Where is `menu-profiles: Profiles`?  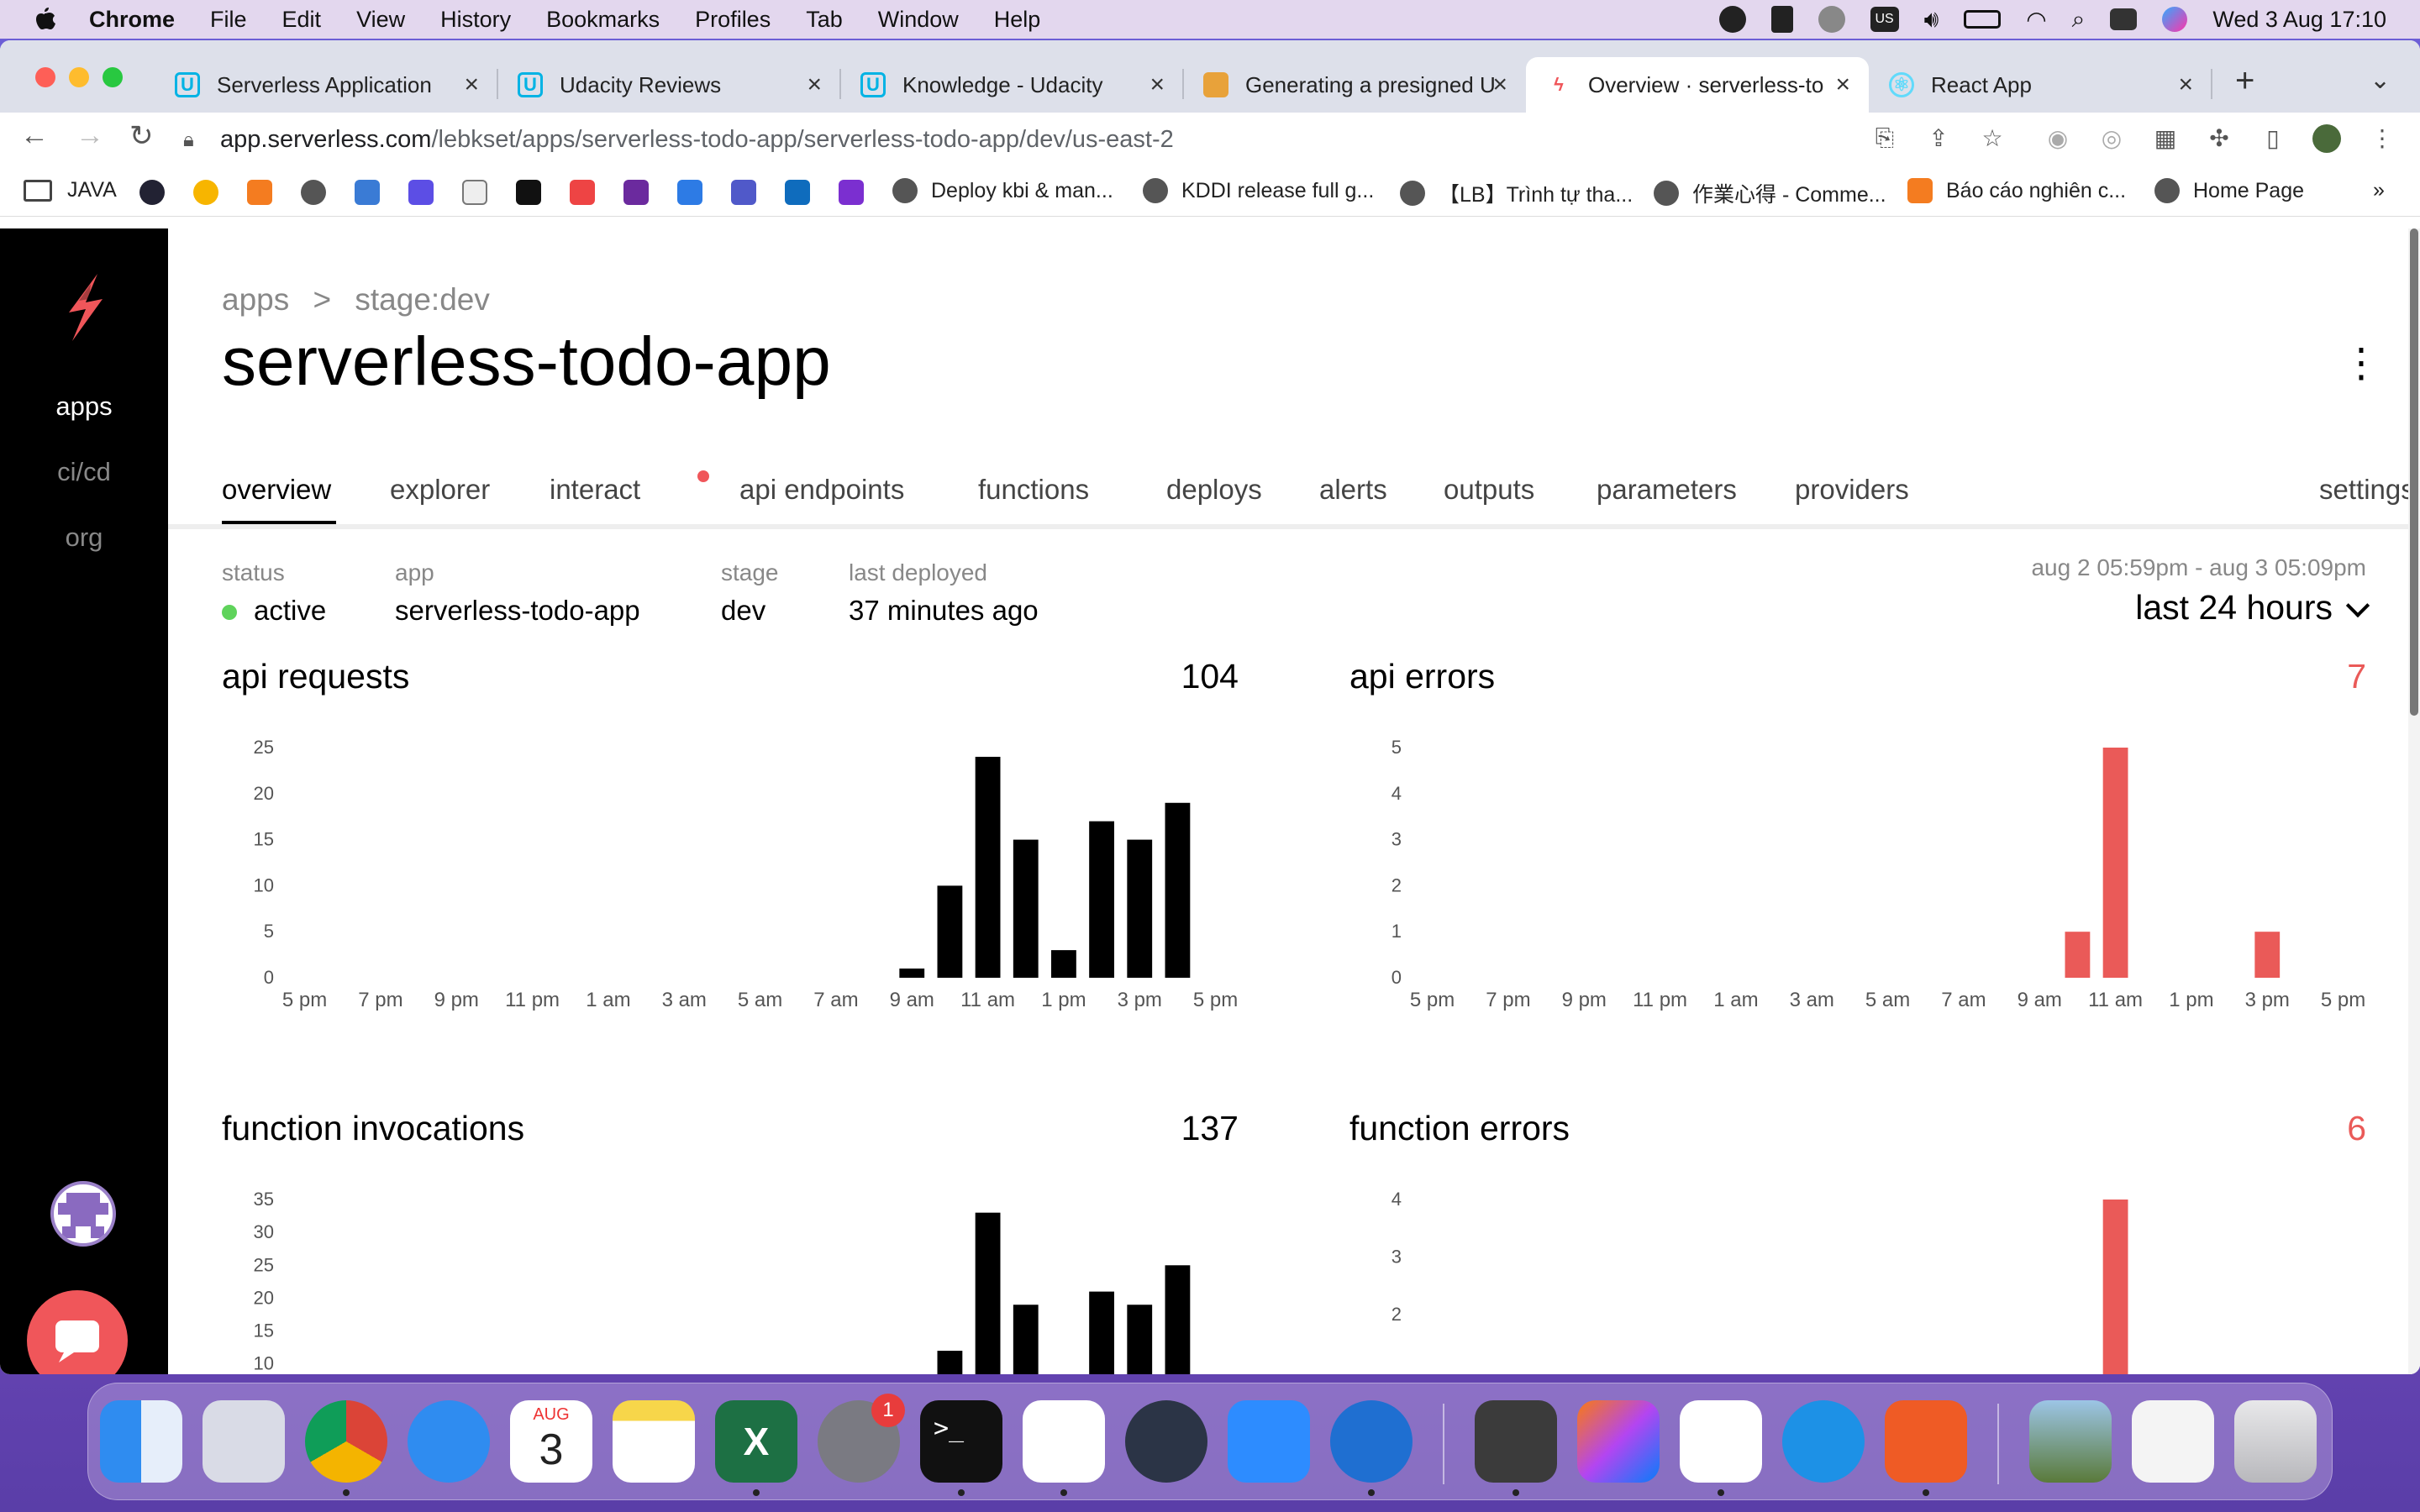
menu-profiles: Profiles is located at coordinates (733, 20).